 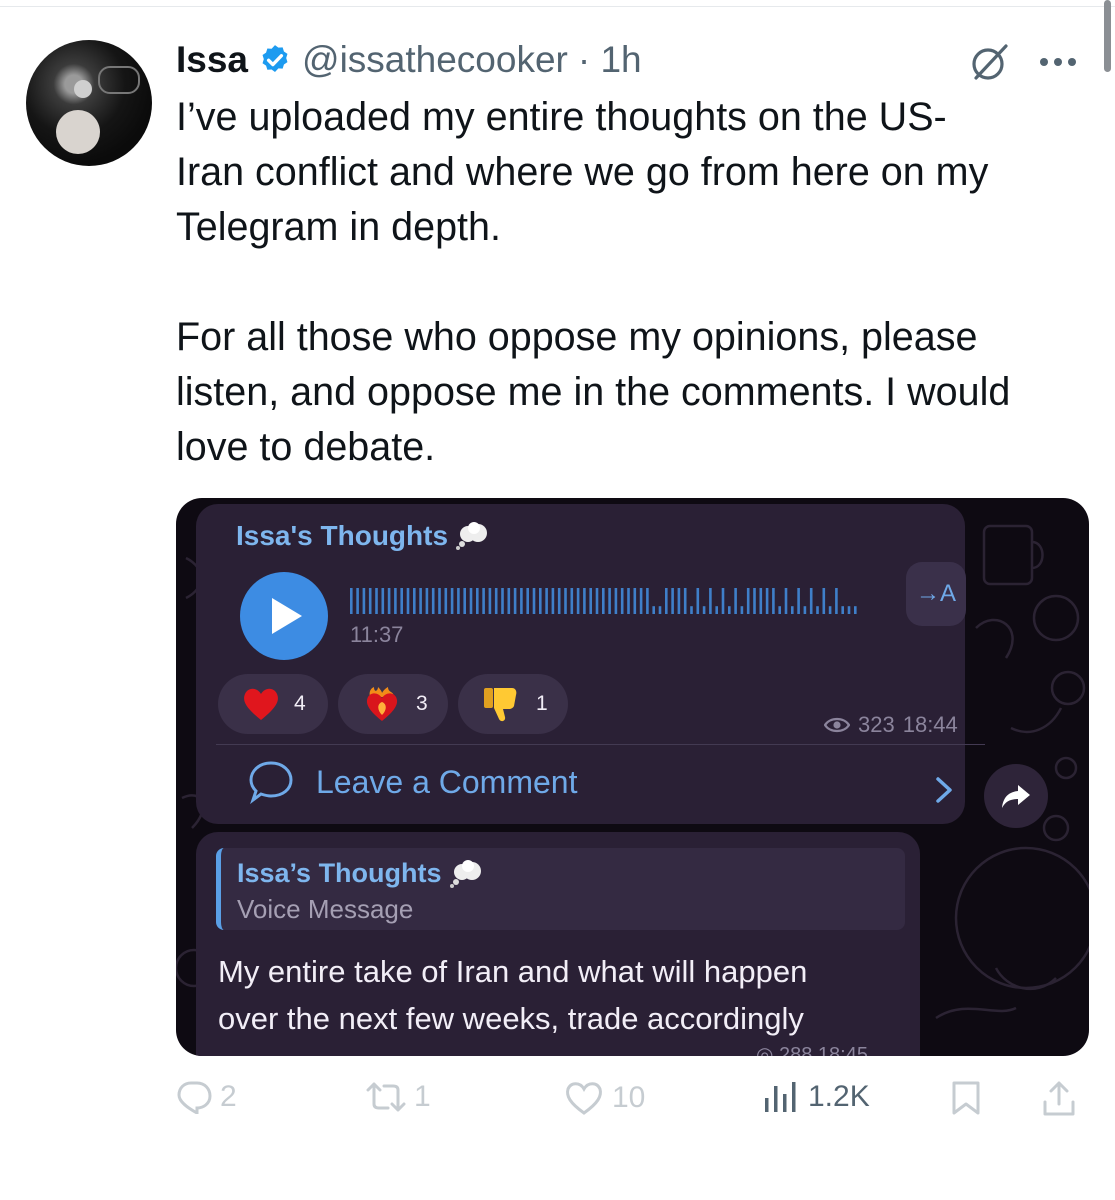 What do you see at coordinates (435, 60) in the screenshot?
I see `author-handle: @issathecooker` at bounding box center [435, 60].